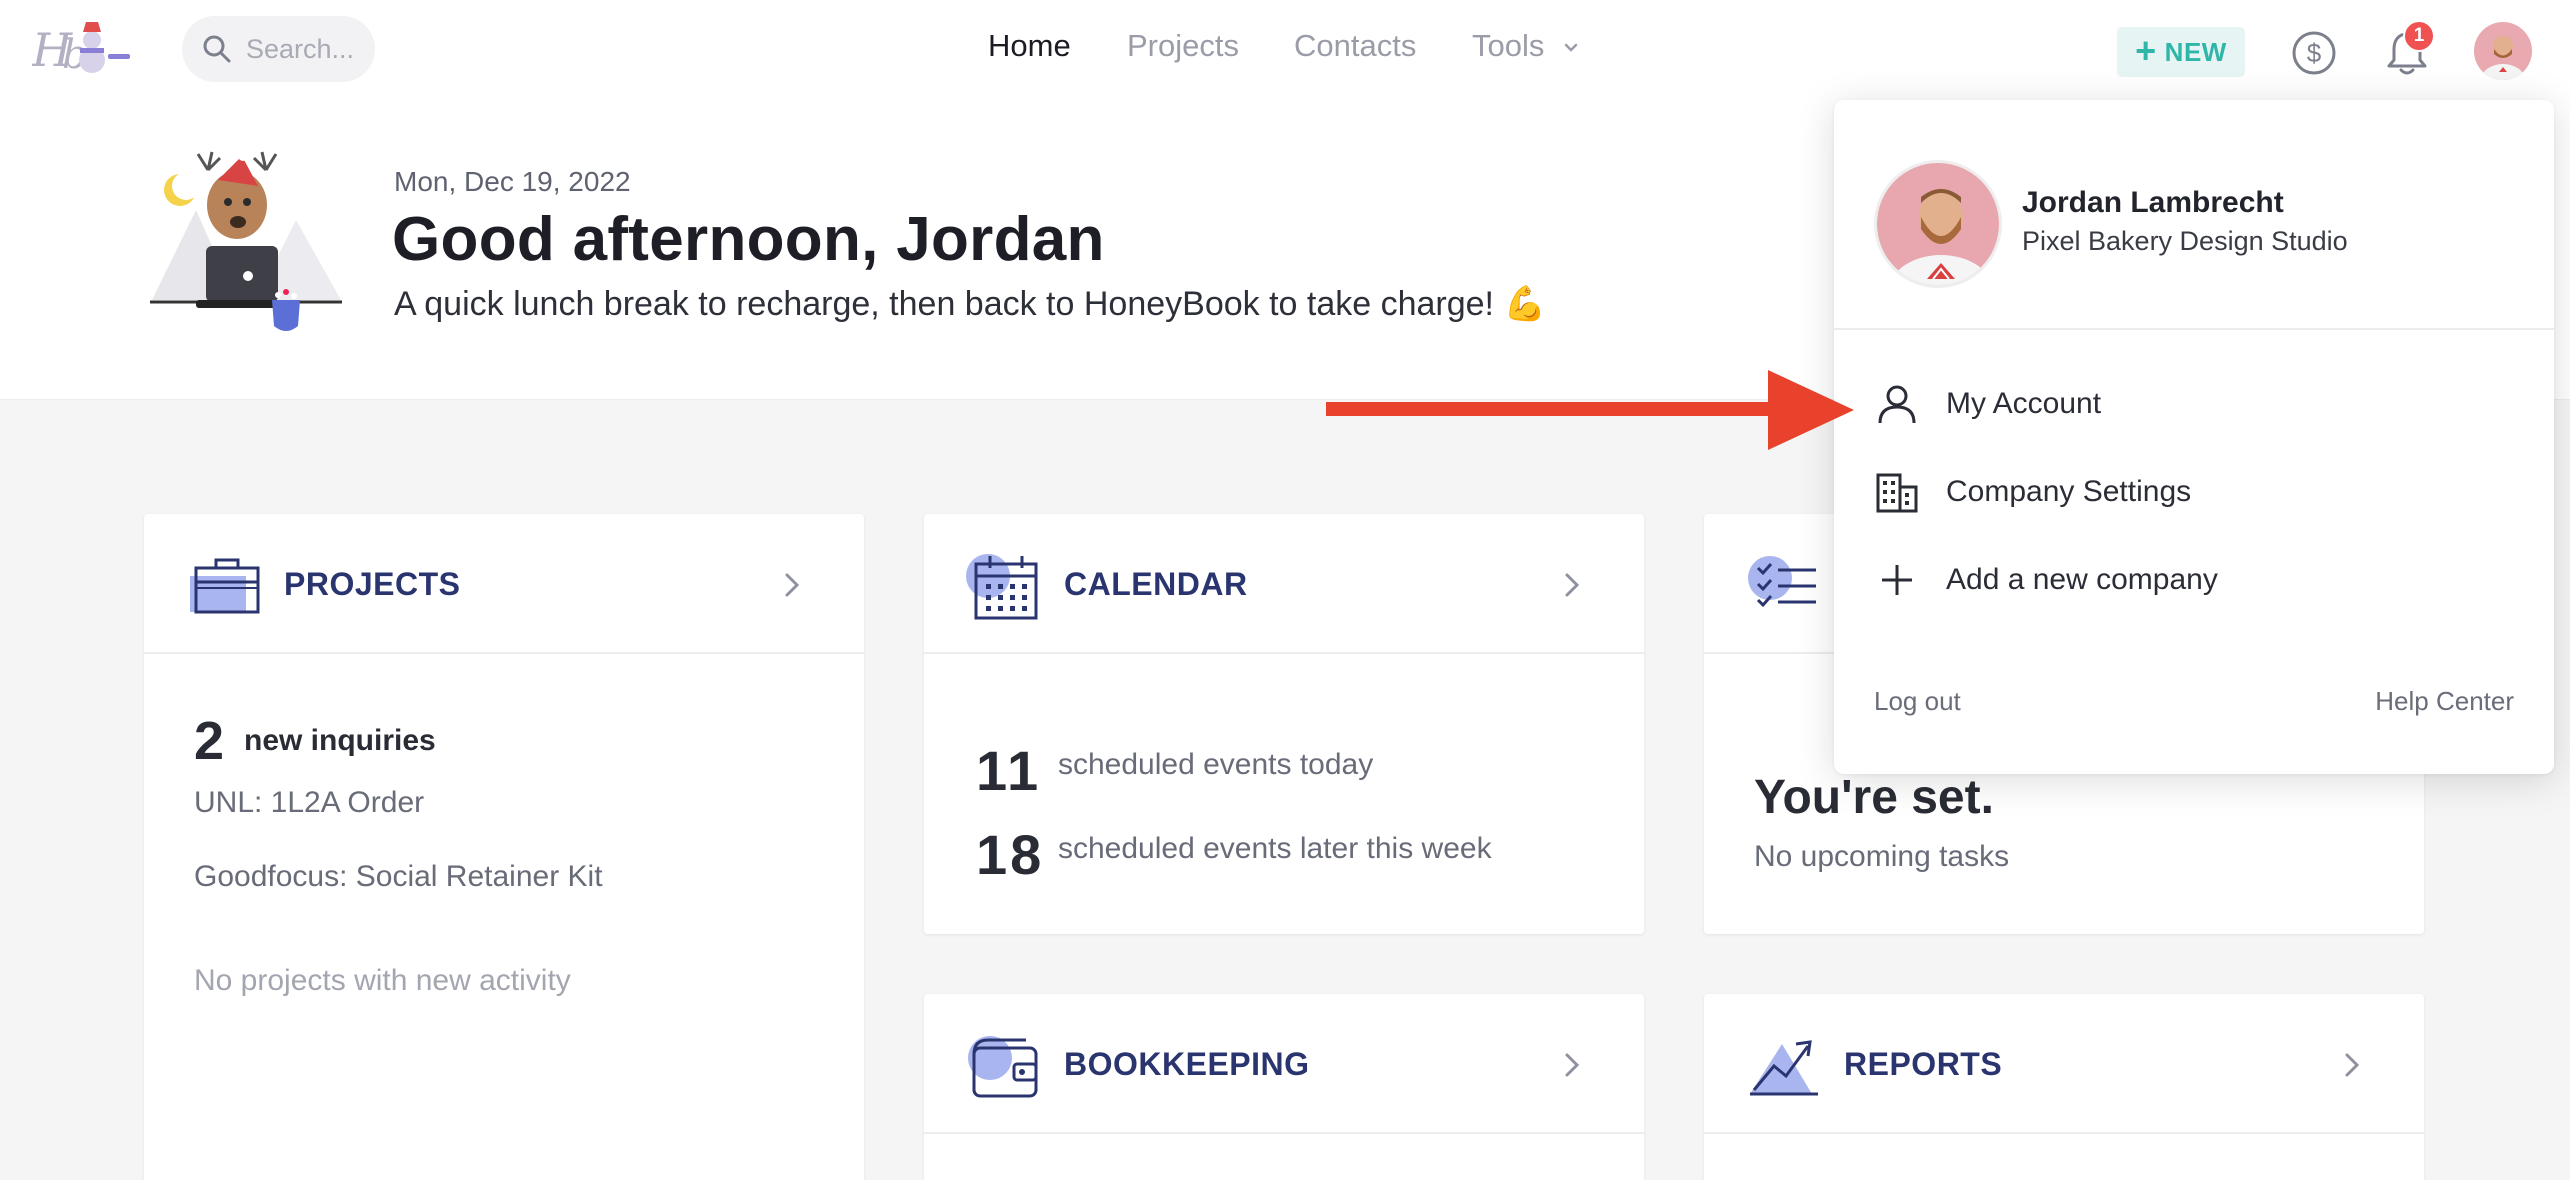 This screenshot has height=1180, width=2570. Describe the element at coordinates (1187, 1064) in the screenshot. I see `bookkeeping-card-title: BOOKKEEPING` at that location.